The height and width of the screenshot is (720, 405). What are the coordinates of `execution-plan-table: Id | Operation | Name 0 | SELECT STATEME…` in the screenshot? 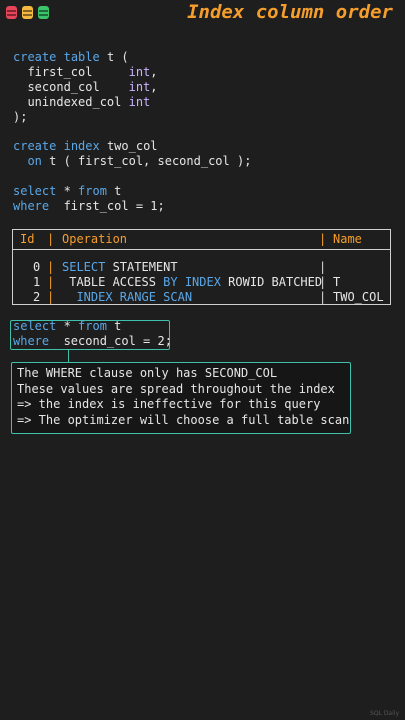 It's located at (201, 267).